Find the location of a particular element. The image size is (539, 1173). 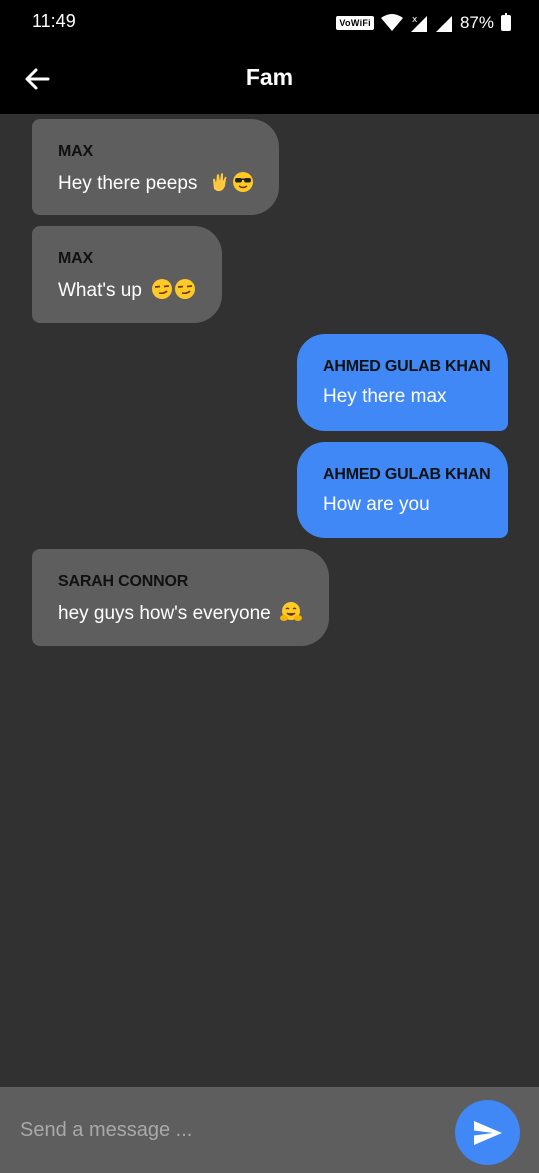

message-bubble: MAX What's up is located at coordinates (127, 274).